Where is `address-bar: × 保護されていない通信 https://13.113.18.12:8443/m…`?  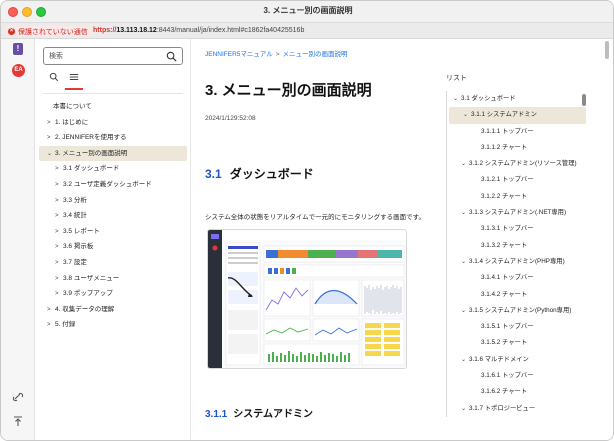 address-bar: × 保護されていない通信 https://13.113.18.12:8443/m… is located at coordinates (307, 31).